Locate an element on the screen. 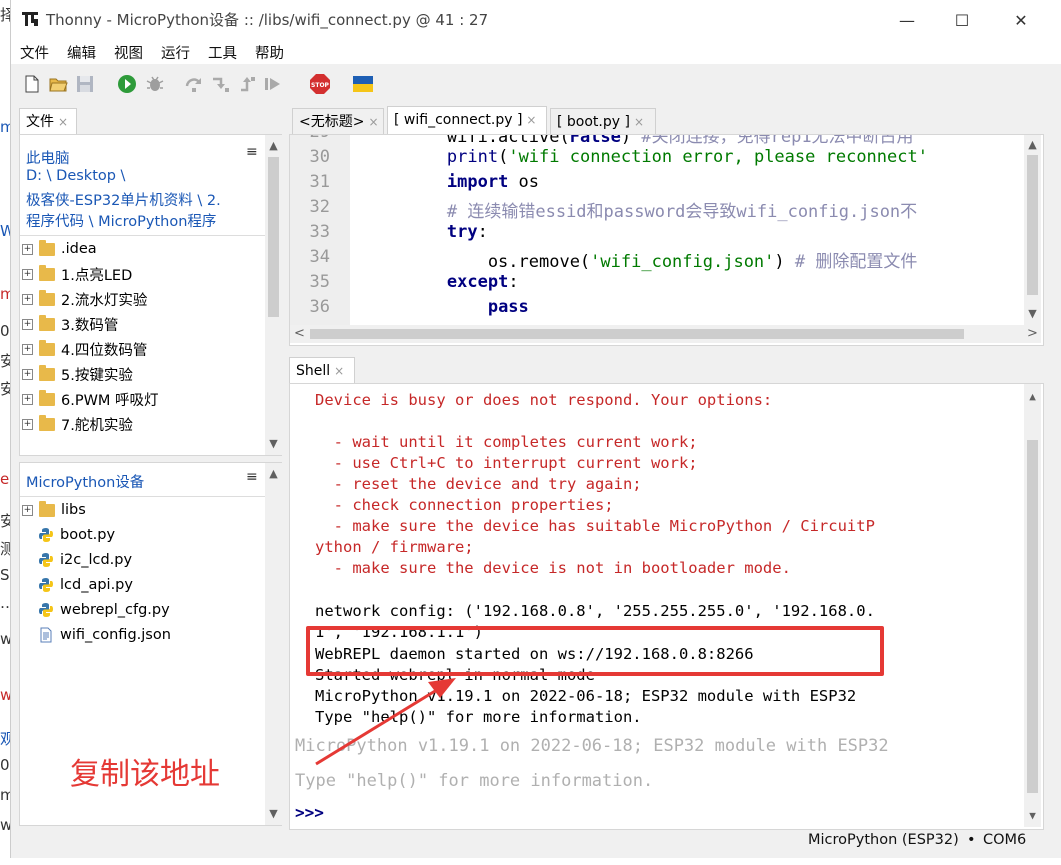 The width and height of the screenshot is (1061, 865). list-item: i2c_lcd.py is located at coordinates (85, 560).